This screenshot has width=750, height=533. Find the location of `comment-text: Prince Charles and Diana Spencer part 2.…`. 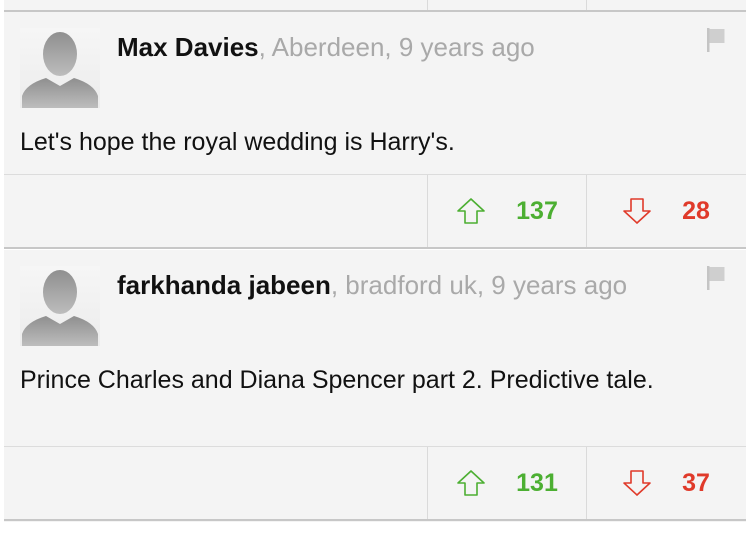

comment-text: Prince Charles and Diana Spencer part 2.… is located at coordinates (337, 380).